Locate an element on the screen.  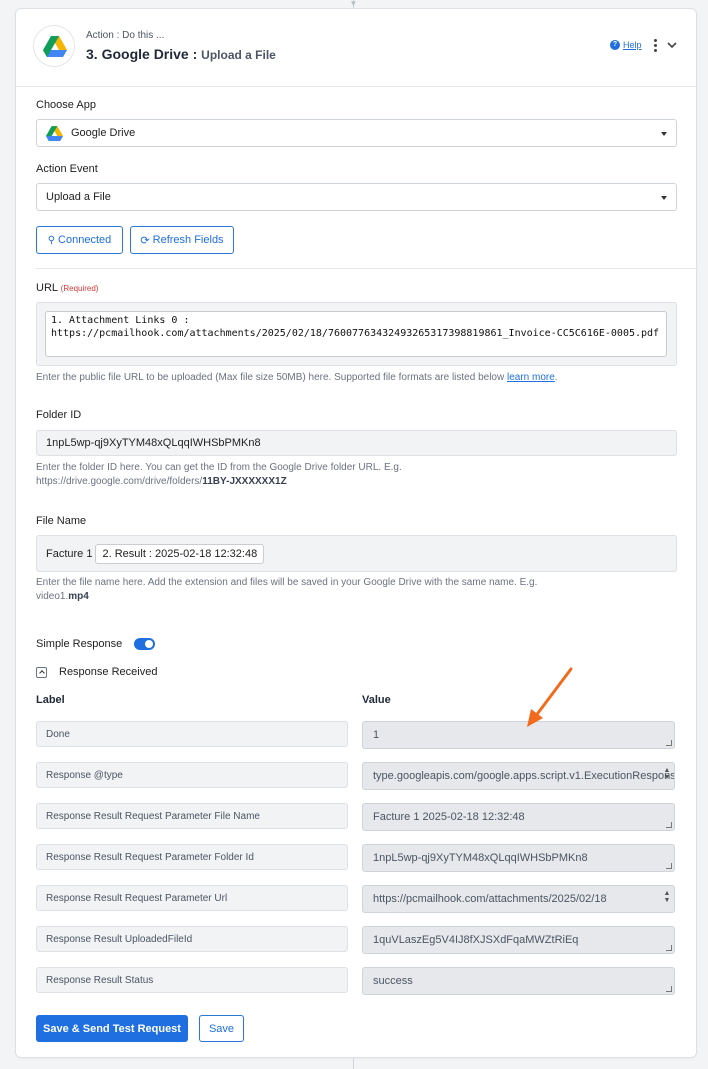
response-value-cell: Facture 1 2025-02-18 12:32:48 is located at coordinates (518, 817).